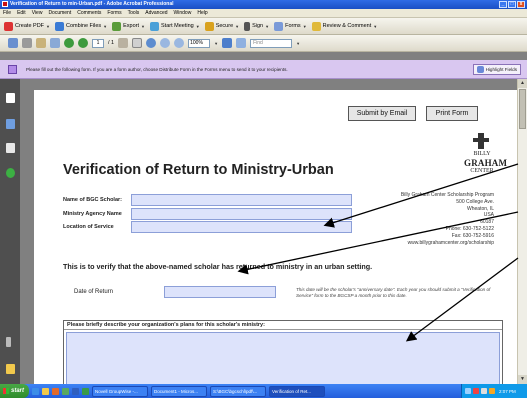  What do you see at coordinates (522, 379) in the screenshot?
I see `scroll-down-icon: ▼` at bounding box center [522, 379].